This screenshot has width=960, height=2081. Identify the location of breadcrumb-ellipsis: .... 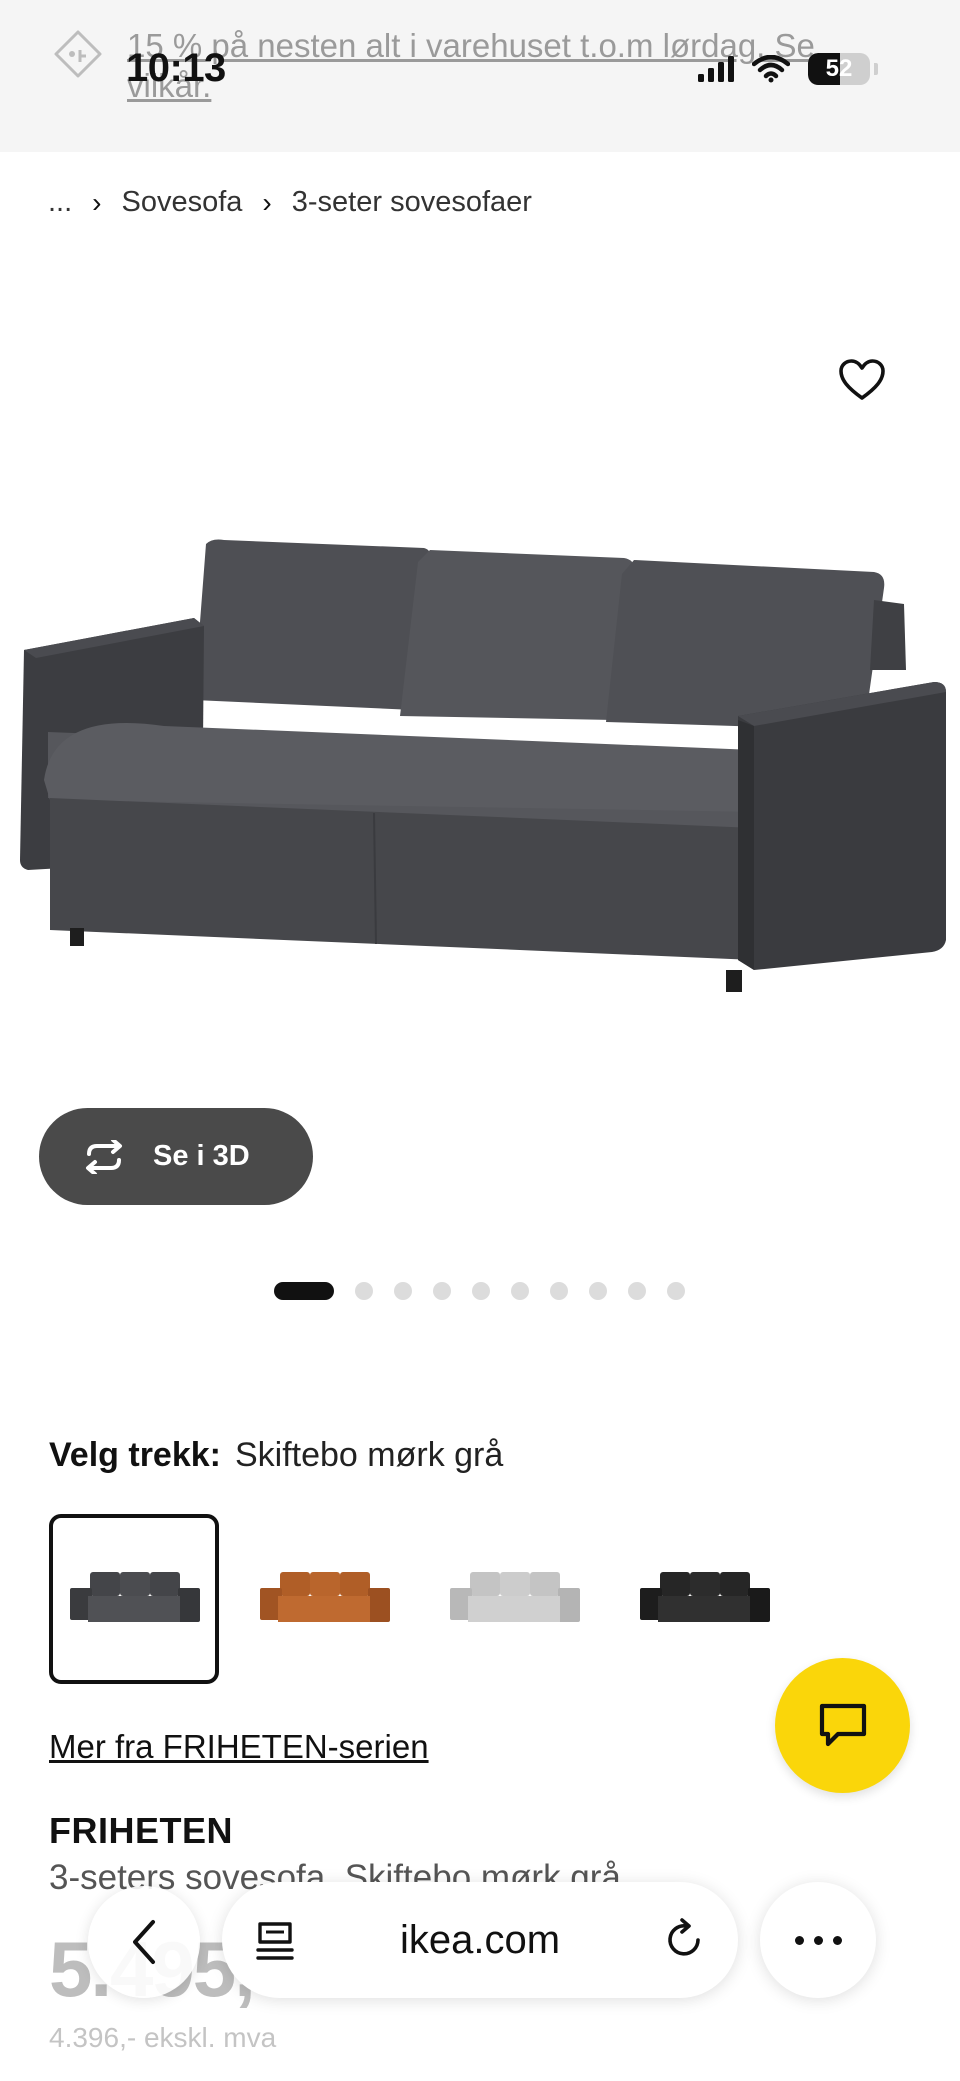
(60, 202).